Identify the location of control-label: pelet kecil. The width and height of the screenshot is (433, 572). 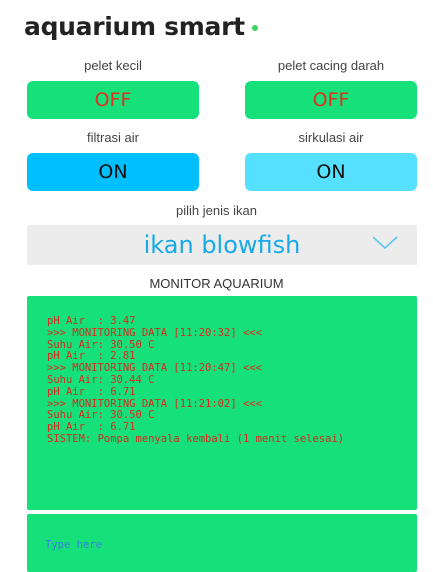
(113, 65).